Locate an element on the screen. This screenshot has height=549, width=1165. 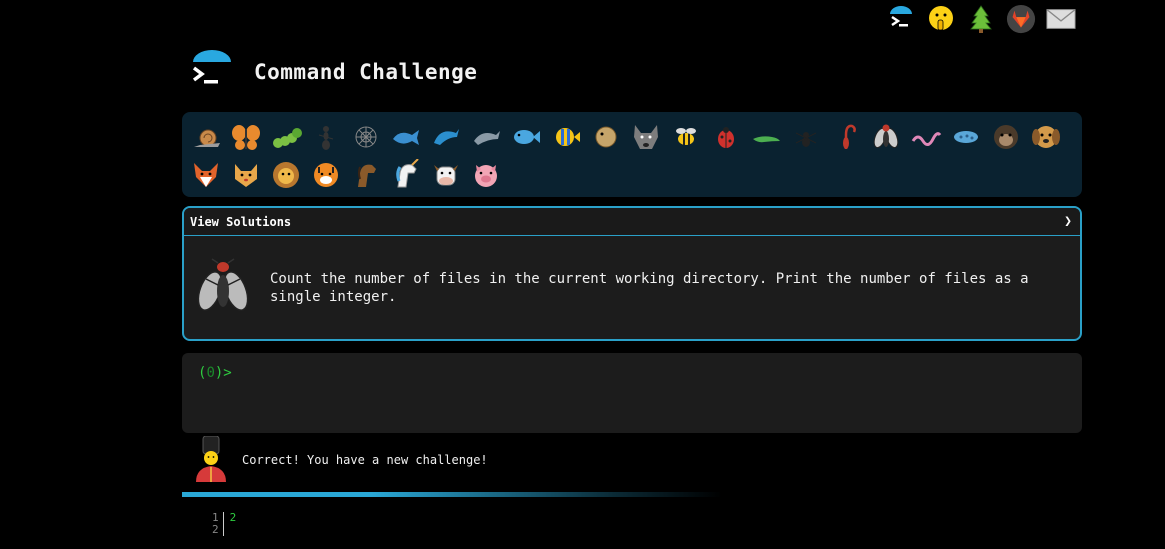
challenge-ant-icon is located at coordinates (326, 137).